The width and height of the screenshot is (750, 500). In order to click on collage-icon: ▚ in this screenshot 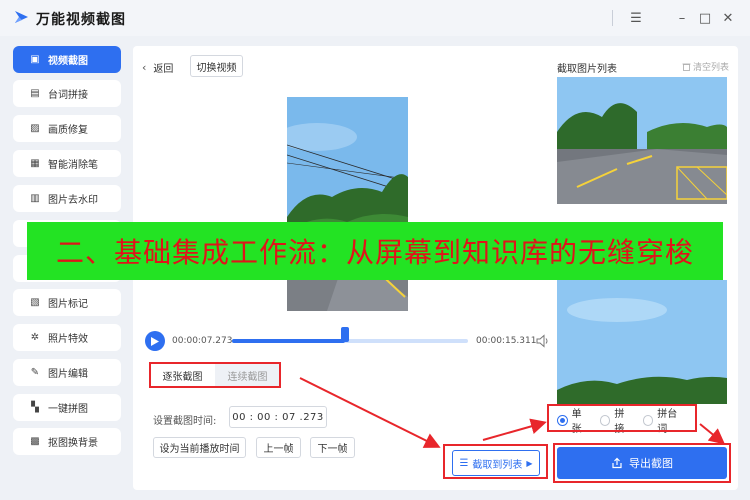, I will do `click(35, 407)`.